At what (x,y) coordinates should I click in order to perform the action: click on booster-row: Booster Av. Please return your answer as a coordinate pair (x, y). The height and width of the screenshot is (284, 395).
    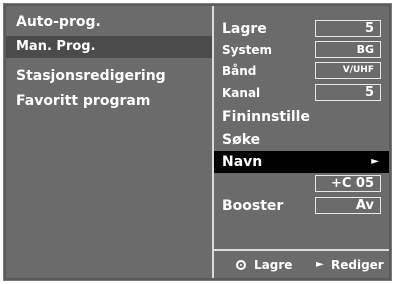
    Looking at the image, I should click on (301, 206).